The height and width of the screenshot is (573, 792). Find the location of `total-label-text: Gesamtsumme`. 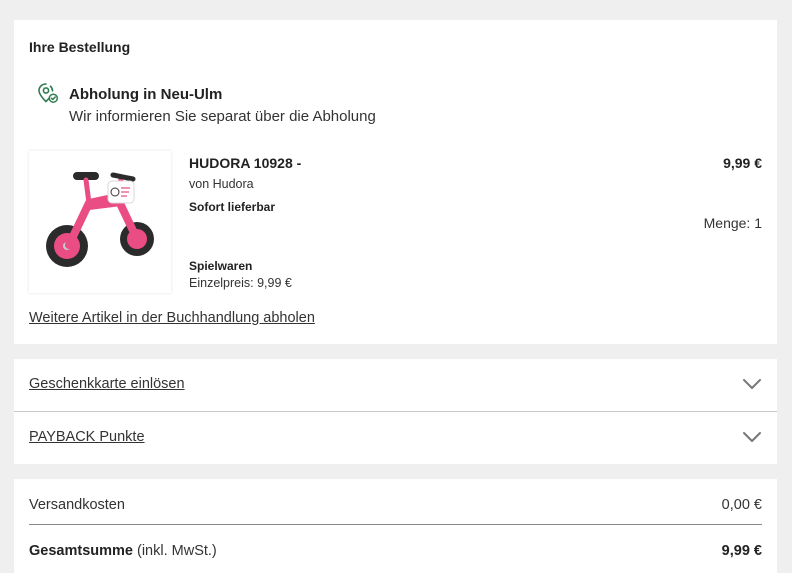

total-label-text: Gesamtsumme is located at coordinates (81, 551).